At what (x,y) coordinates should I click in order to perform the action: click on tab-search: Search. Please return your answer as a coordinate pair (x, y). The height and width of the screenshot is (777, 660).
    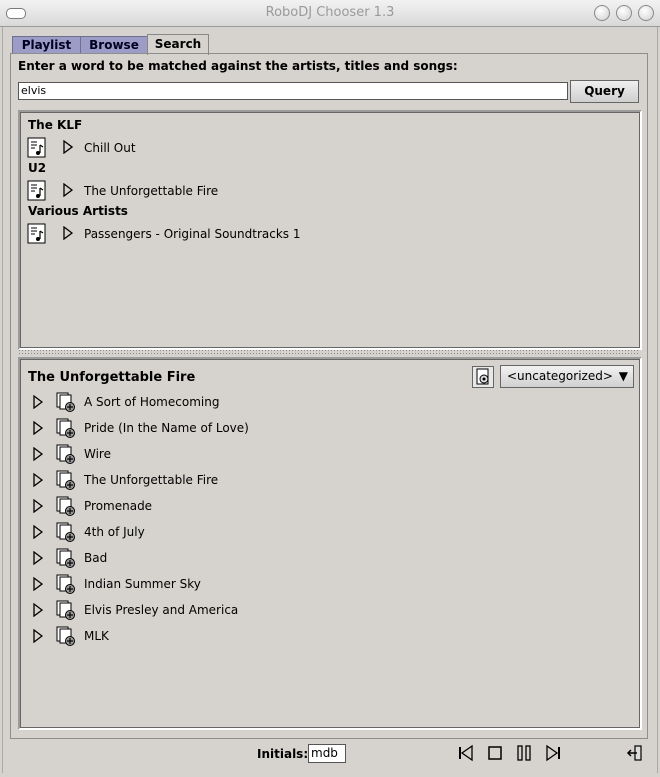
    Looking at the image, I should click on (178, 44).